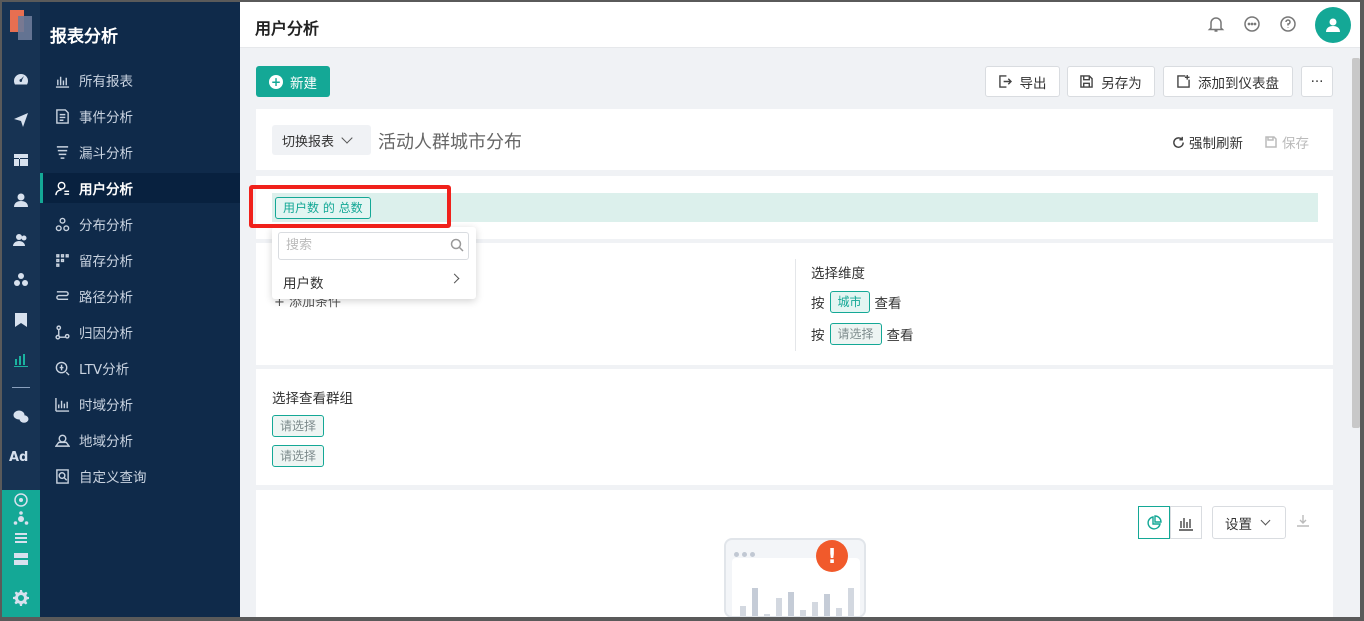  Describe the element at coordinates (140, 152) in the screenshot. I see `sidebar-item-funnel-analysis: 漏斗分析` at that location.